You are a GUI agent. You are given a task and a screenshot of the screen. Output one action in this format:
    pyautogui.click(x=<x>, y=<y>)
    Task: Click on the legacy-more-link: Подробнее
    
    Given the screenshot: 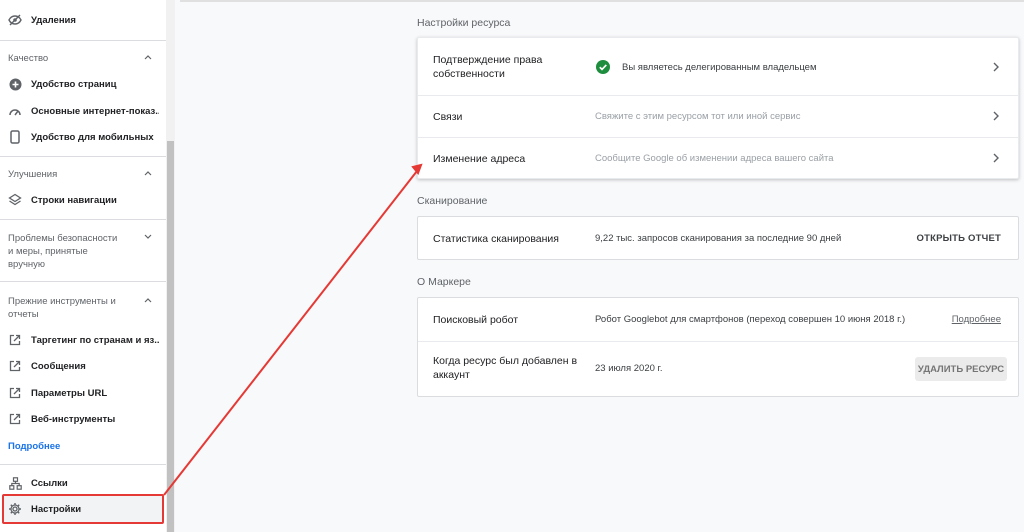 What is the action you would take?
    pyautogui.click(x=34, y=446)
    